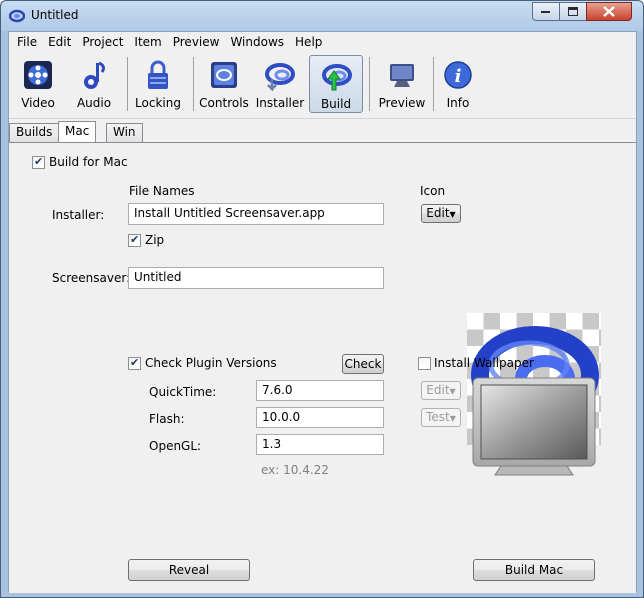  I want to click on wallpaper-edit-button: Edit▼, so click(441, 390).